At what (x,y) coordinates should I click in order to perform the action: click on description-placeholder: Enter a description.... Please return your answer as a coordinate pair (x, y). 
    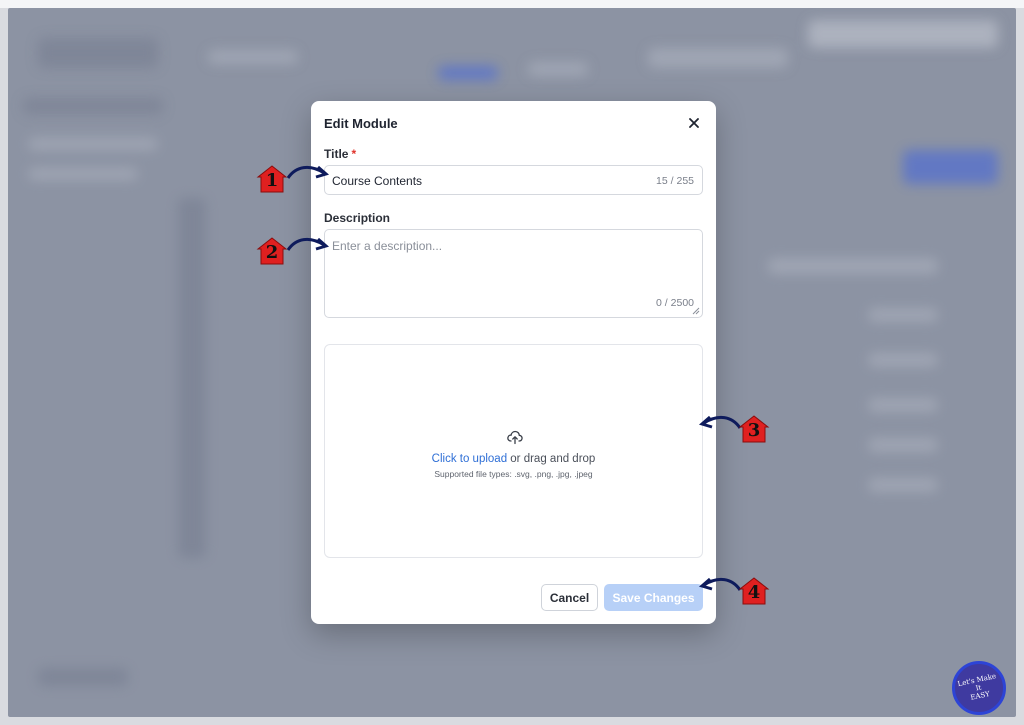
    Looking at the image, I should click on (387, 246).